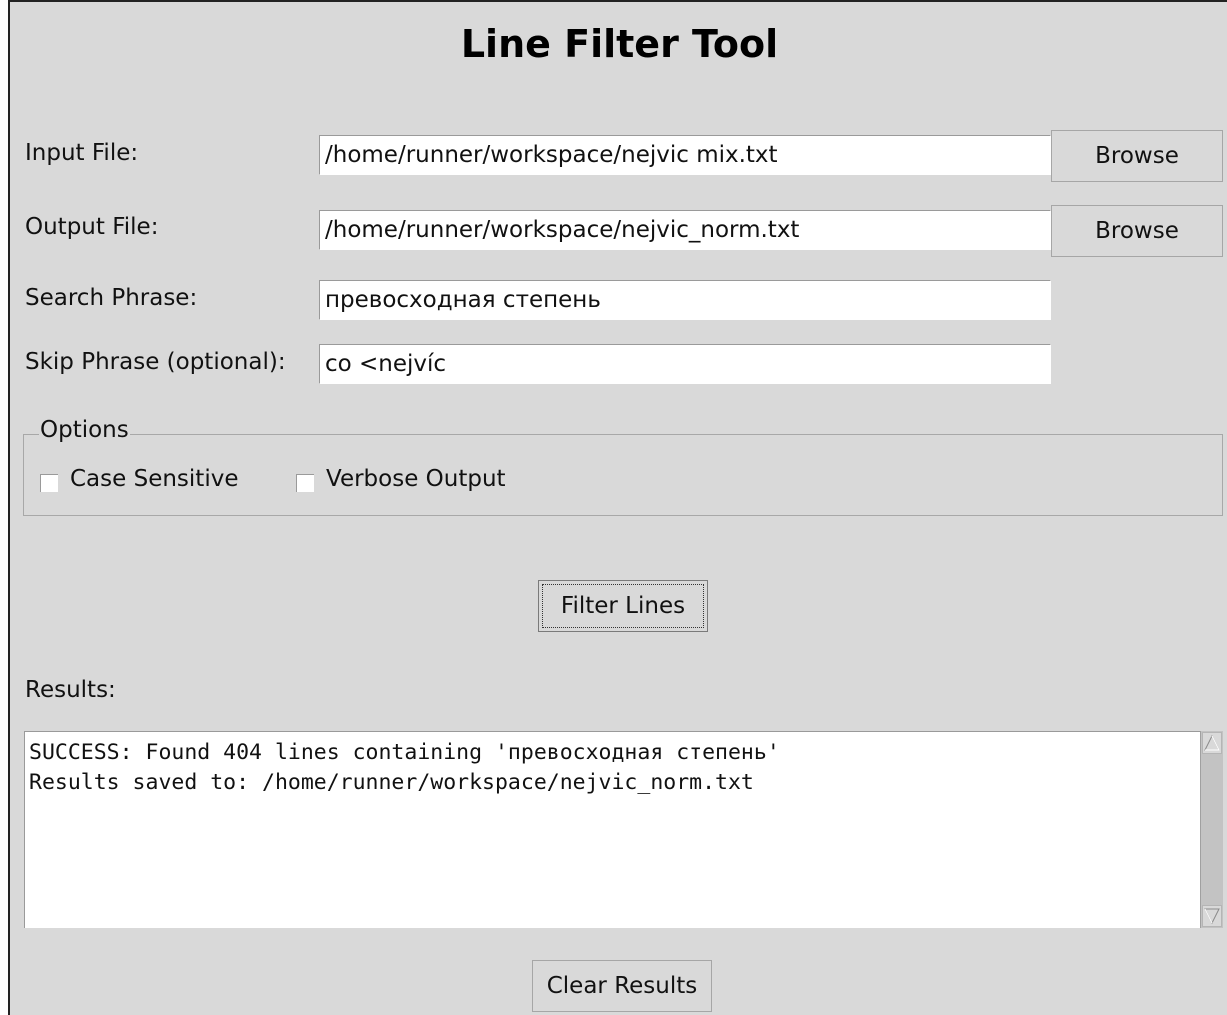  Describe the element at coordinates (70, 690) in the screenshot. I see `results-label: Results:` at that location.